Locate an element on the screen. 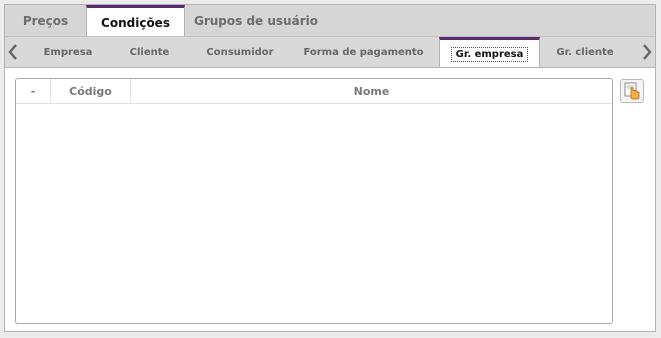 The image size is (661, 338). chevron-right-icon is located at coordinates (647, 52).